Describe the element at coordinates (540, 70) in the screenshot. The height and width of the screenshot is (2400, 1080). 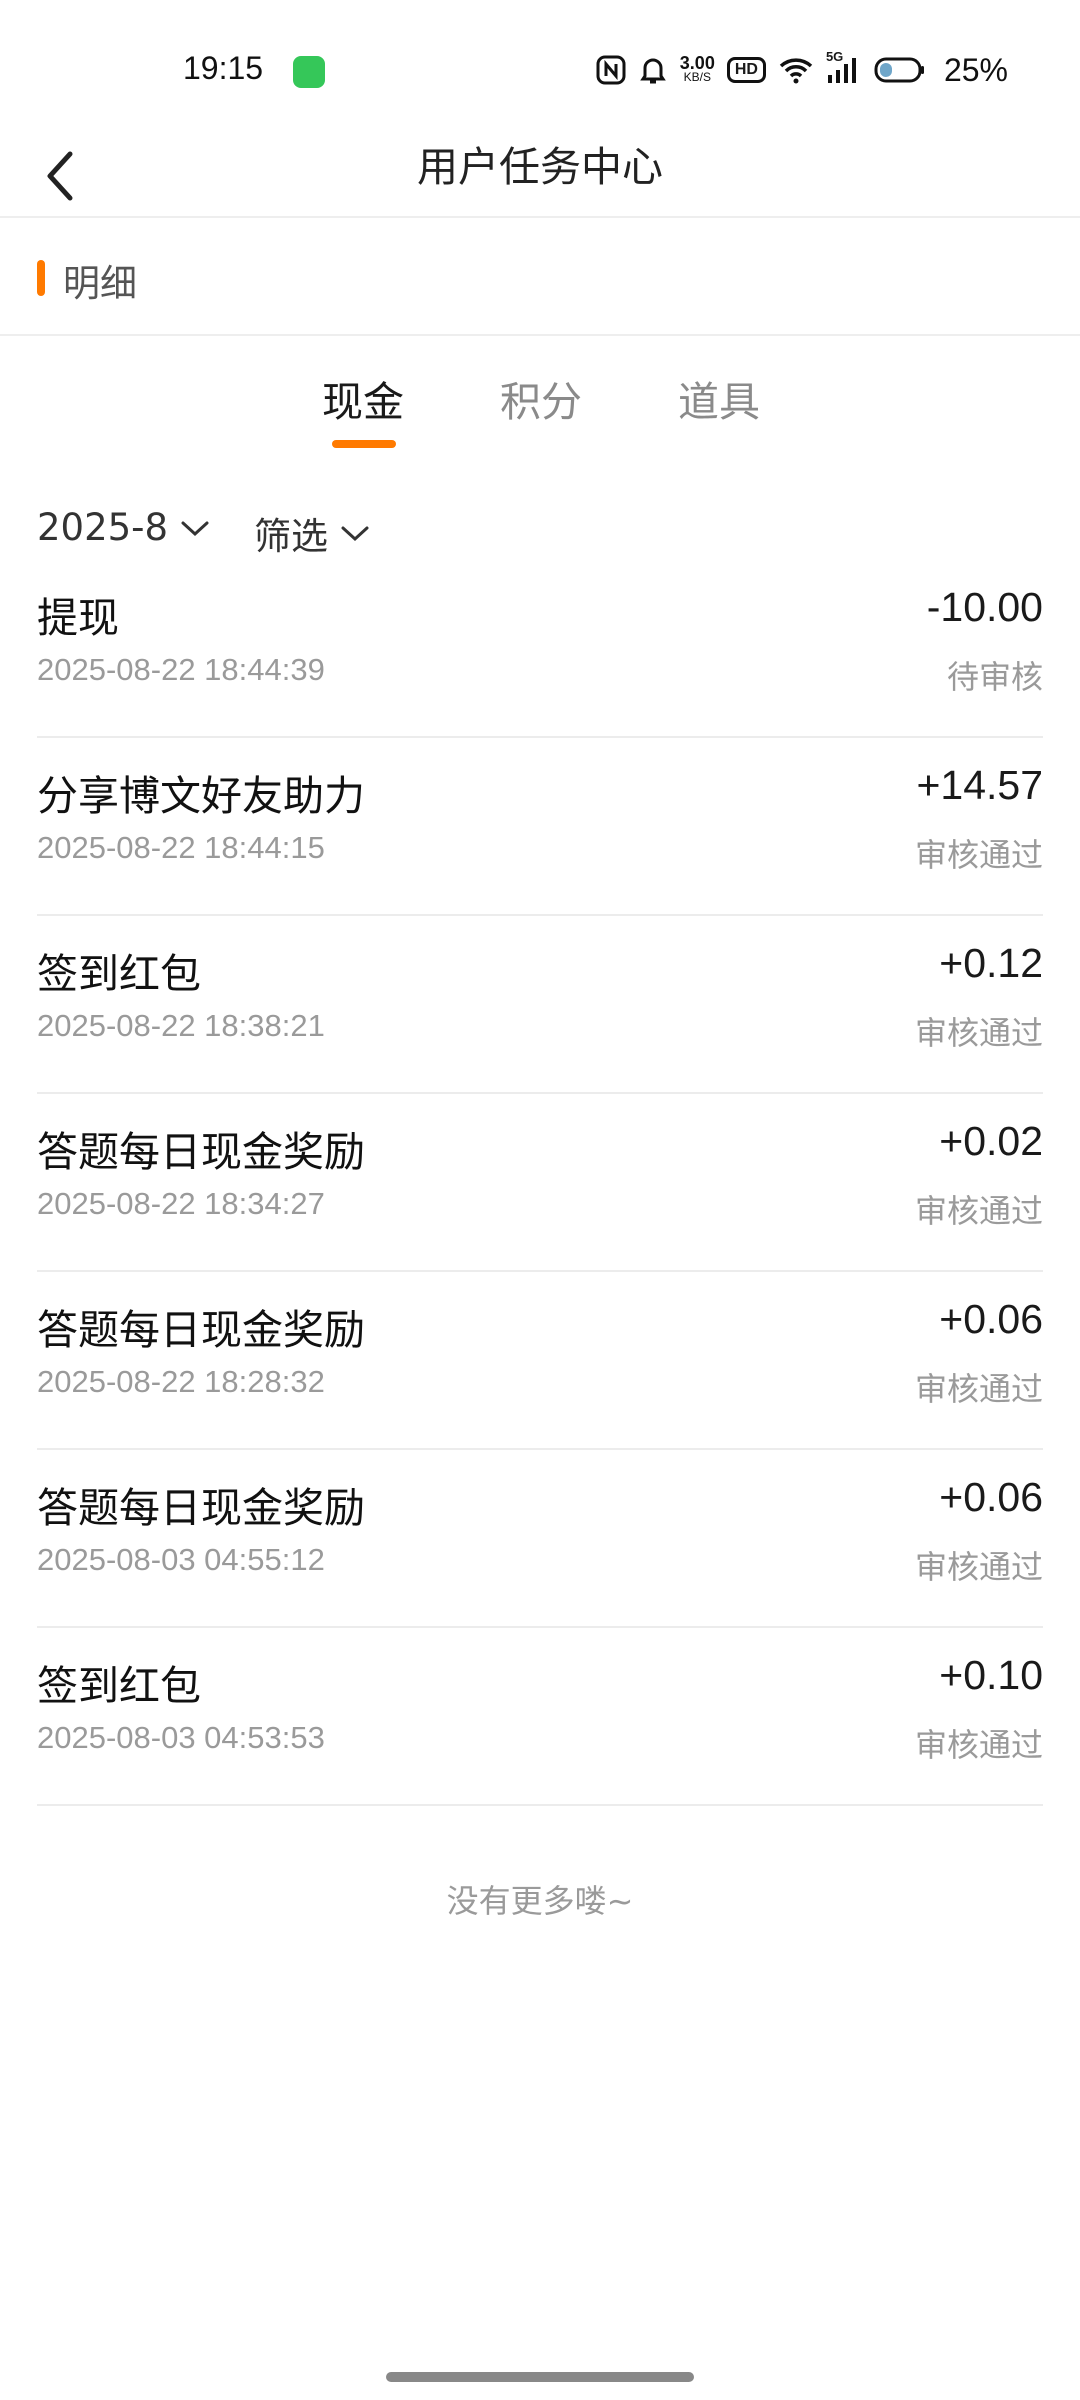
I see `status-bar: 19:15 3.00 KB/S HD 5G 25%` at that location.